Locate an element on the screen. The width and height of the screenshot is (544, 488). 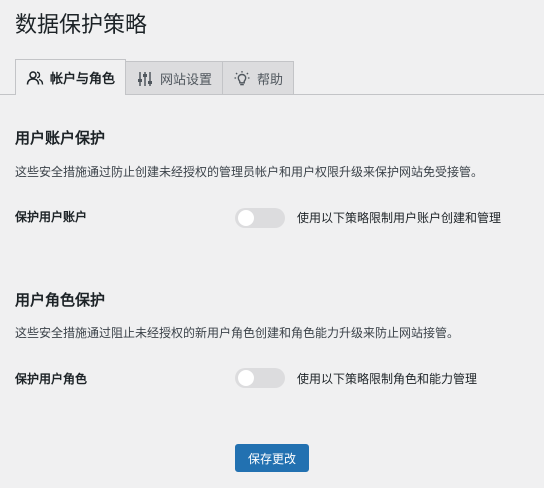
section-title-user-accounts: 用户账户保护 is located at coordinates (60, 138).